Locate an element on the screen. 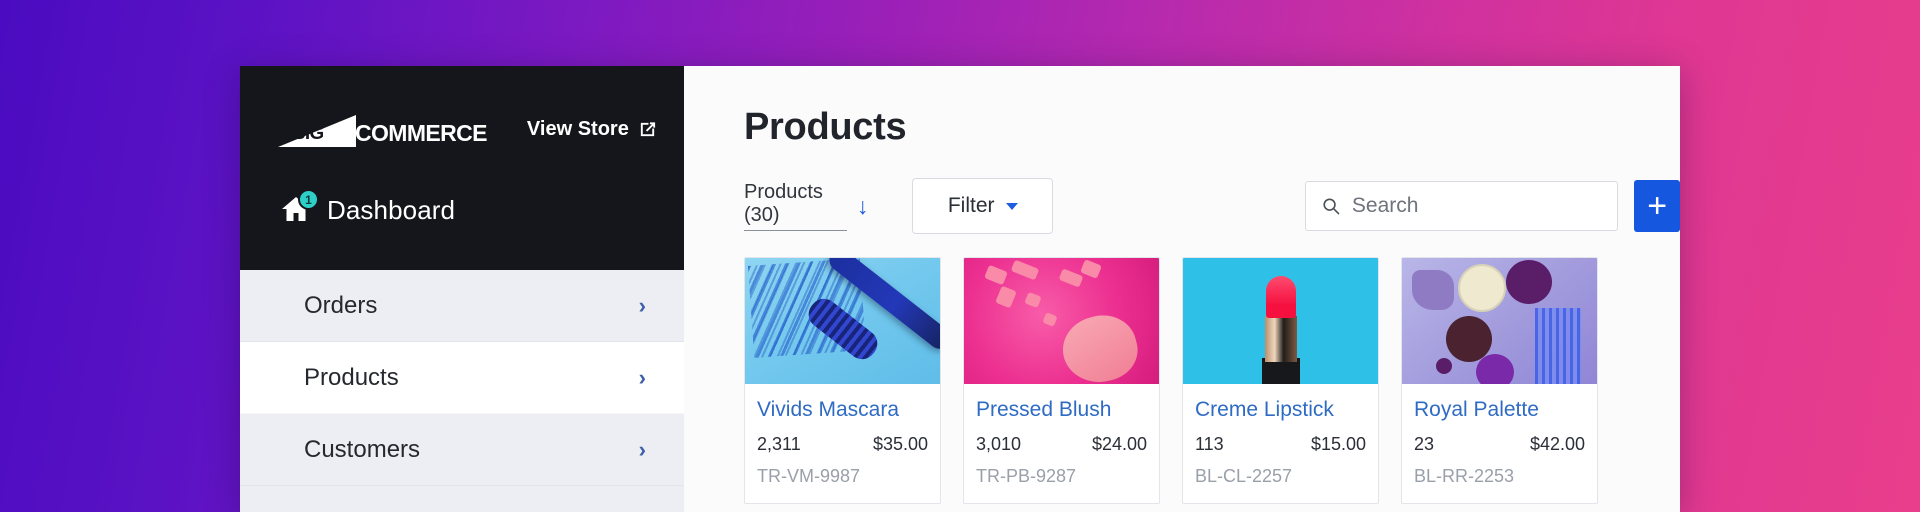  product-inventory: 2,311 is located at coordinates (779, 444).